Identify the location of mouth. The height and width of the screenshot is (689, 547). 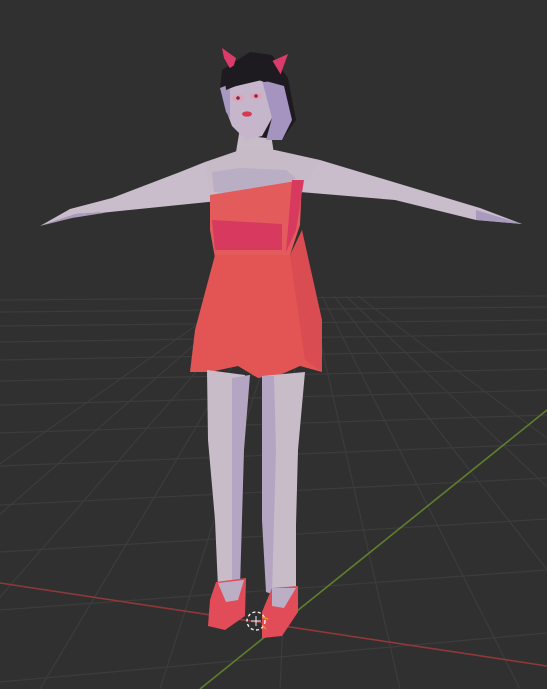
(247, 114).